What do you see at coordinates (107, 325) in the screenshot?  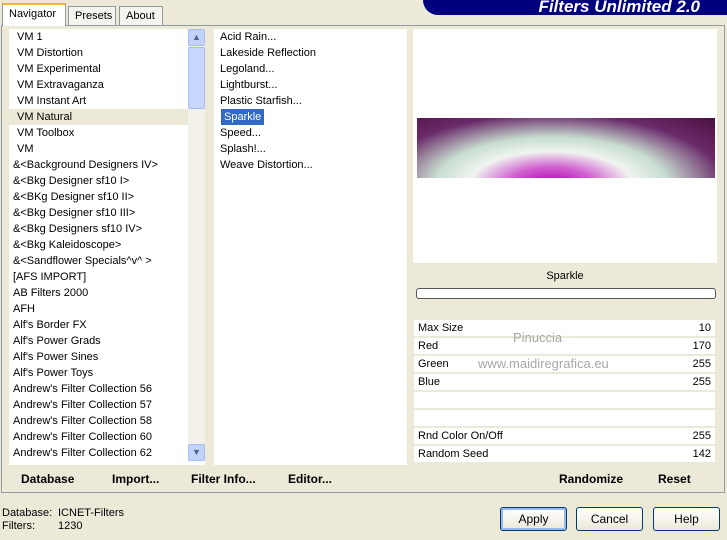 I see `category-item: Alf's Border FX` at bounding box center [107, 325].